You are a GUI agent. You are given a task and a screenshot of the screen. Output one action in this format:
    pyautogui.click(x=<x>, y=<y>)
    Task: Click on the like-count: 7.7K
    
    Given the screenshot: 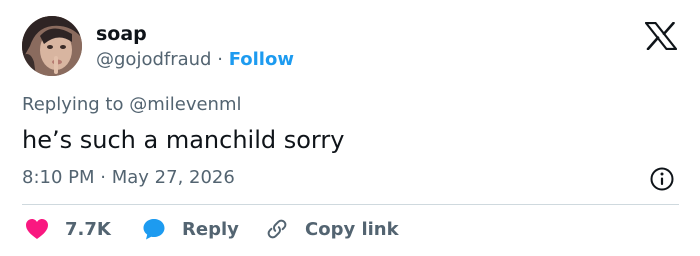 What is the action you would take?
    pyautogui.click(x=88, y=229)
    